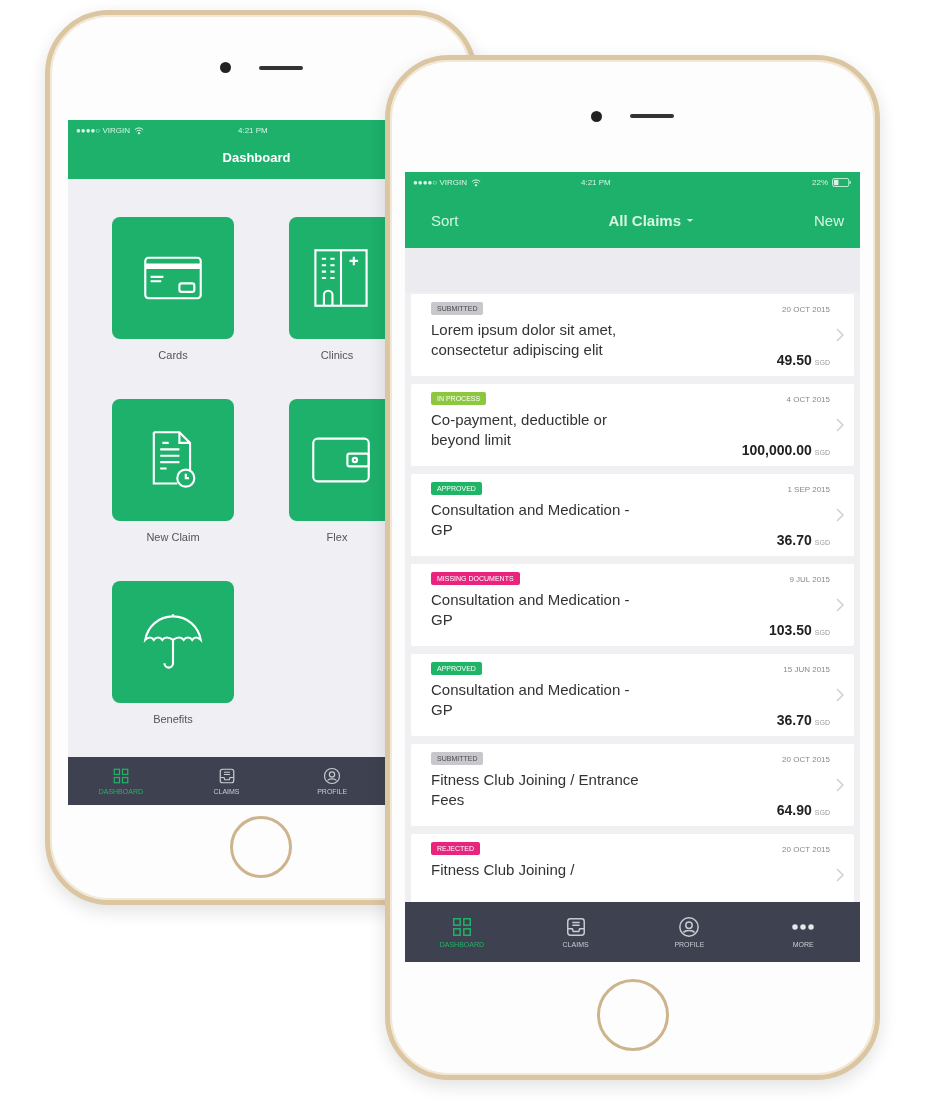 Image resolution: width=926 pixels, height=1115 pixels. Describe the element at coordinates (524, 340) in the screenshot. I see `claim-title: Lorem ipsum dolor sit amet, consectetur adipiscing elit` at that location.